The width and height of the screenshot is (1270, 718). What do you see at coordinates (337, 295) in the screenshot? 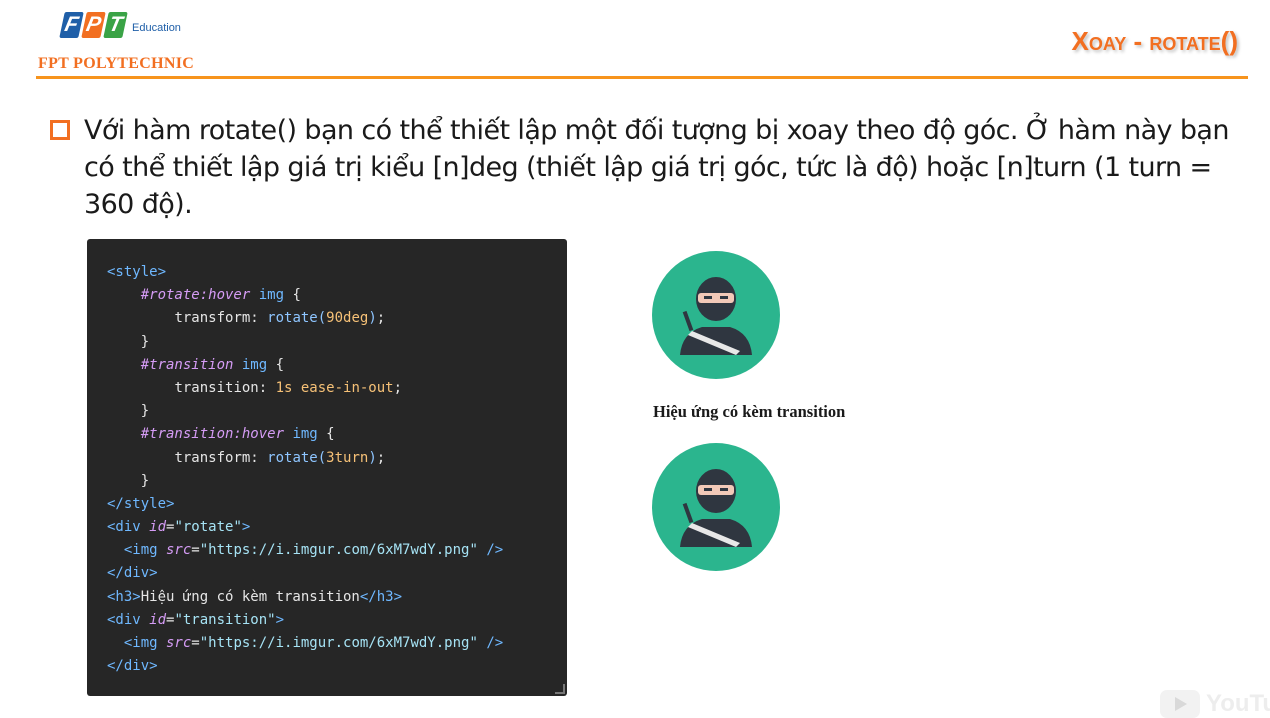
I see `code-line: #rotate:hover img {` at bounding box center [337, 295].